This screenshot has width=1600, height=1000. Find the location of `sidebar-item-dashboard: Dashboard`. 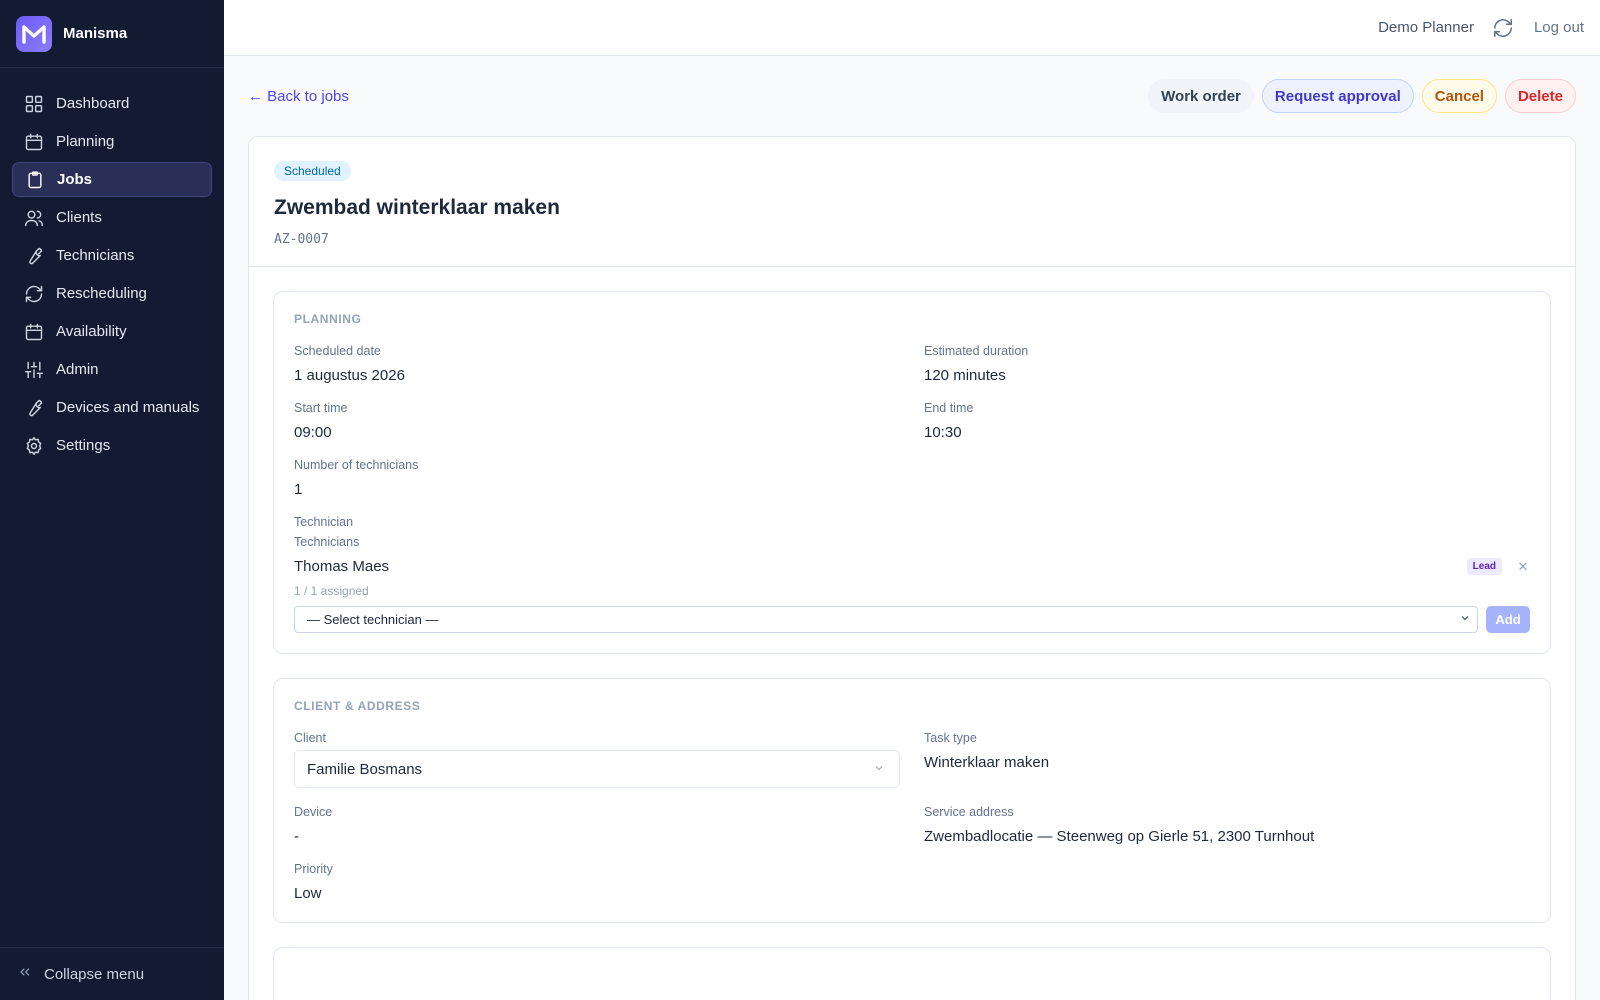

sidebar-item-dashboard: Dashboard is located at coordinates (112, 103).